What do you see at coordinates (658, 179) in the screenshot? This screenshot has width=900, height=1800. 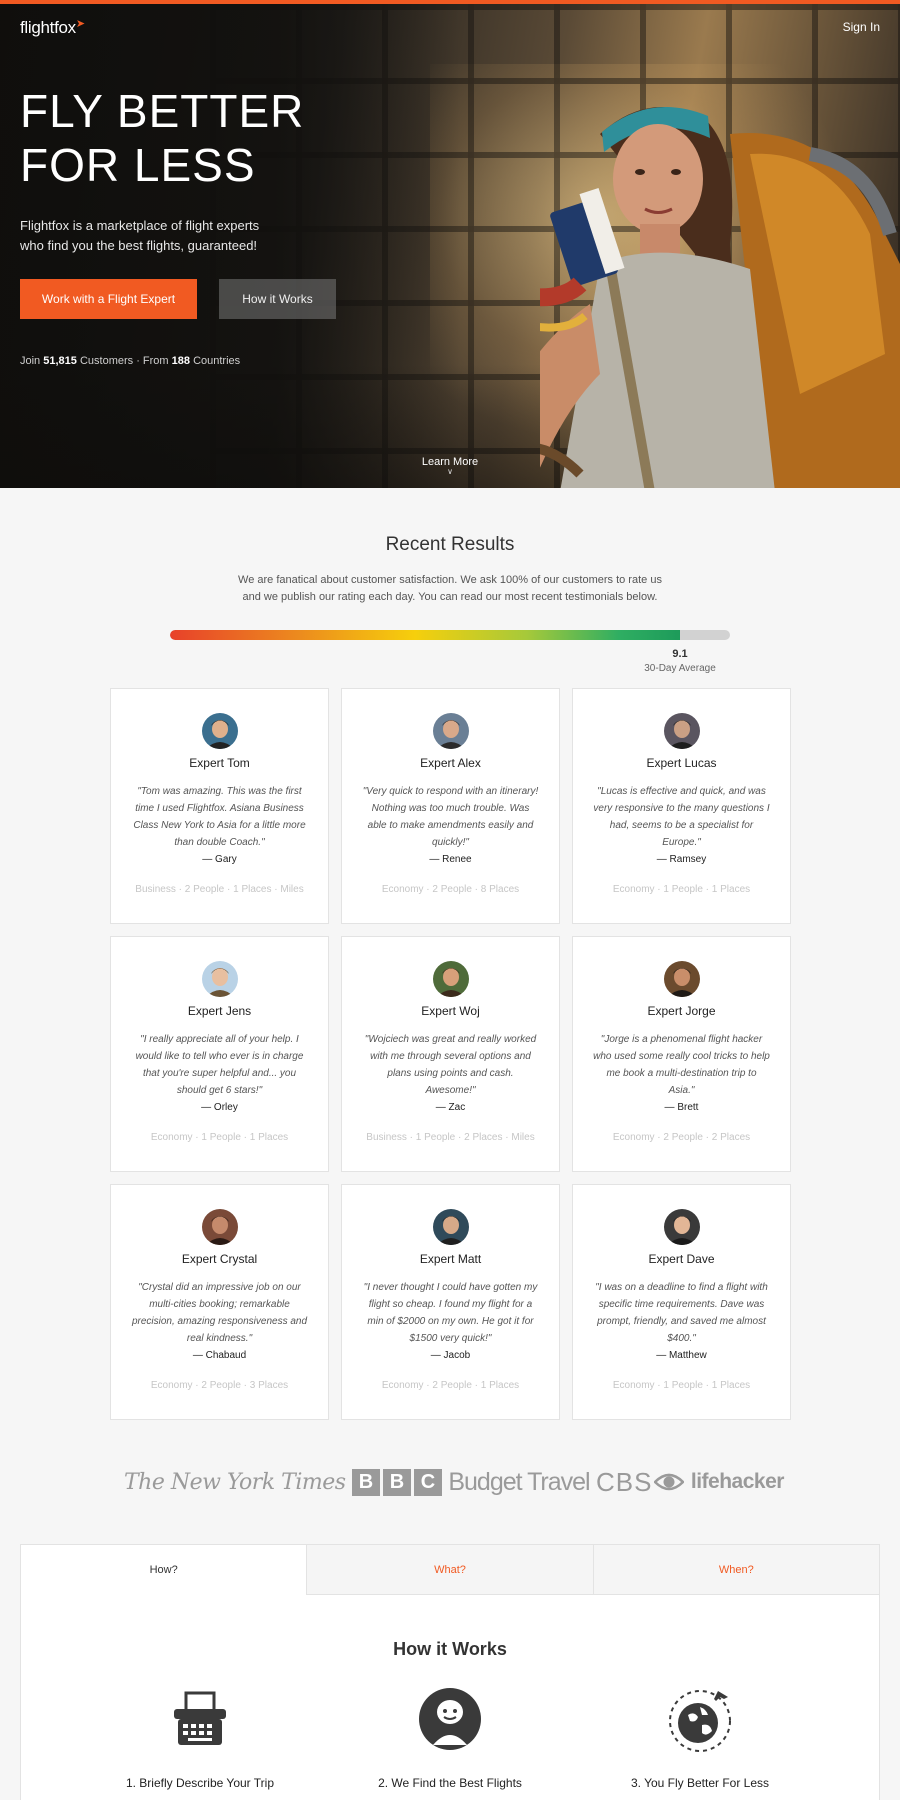 I see `face-shape` at bounding box center [658, 179].